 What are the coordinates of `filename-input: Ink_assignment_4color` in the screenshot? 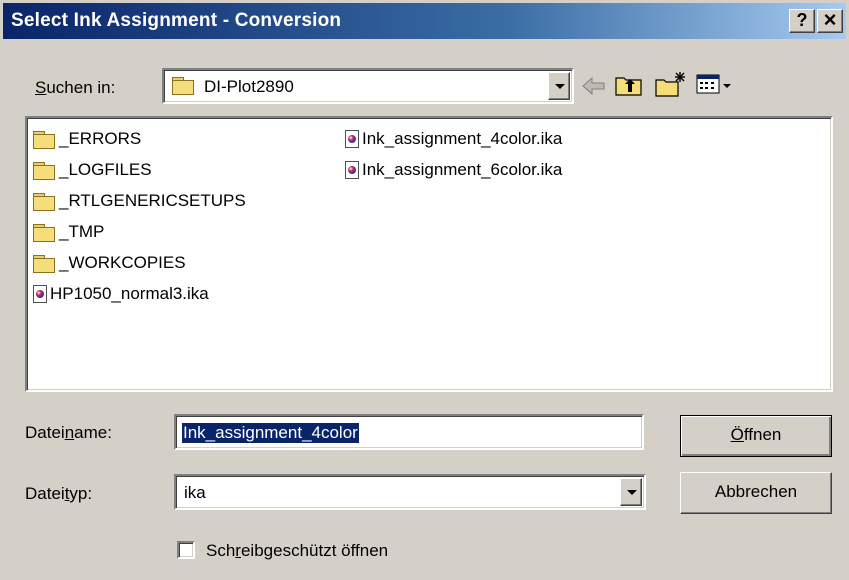 It's located at (409, 432).